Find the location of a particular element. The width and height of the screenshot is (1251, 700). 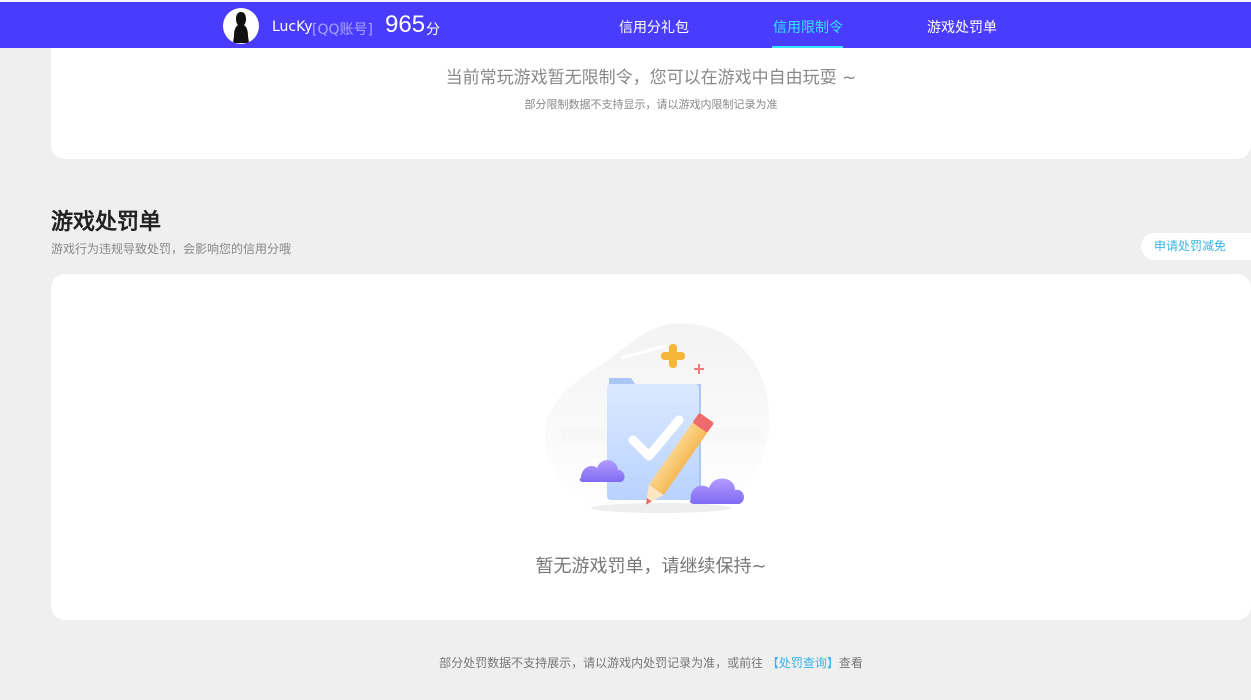

apply-penalty-reduction-button: 申请处罚减免 is located at coordinates (1196, 246).